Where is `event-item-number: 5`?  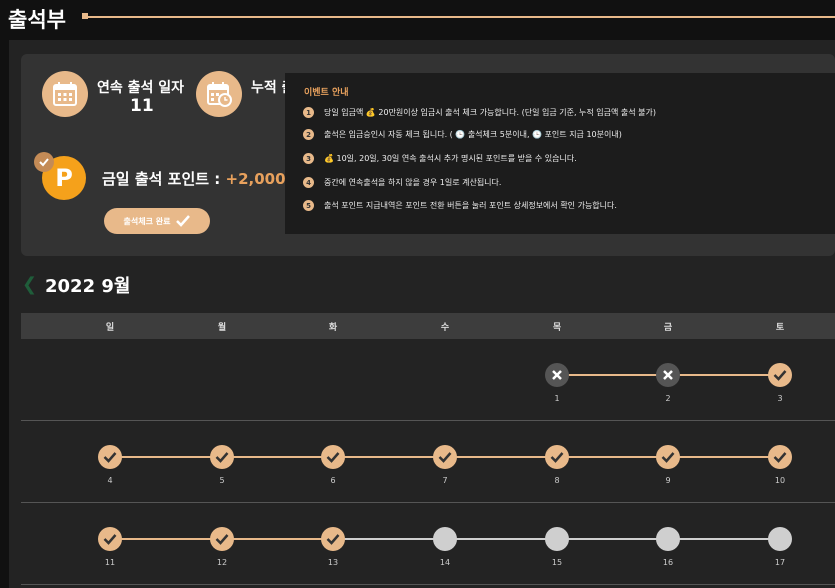 event-item-number: 5 is located at coordinates (308, 205).